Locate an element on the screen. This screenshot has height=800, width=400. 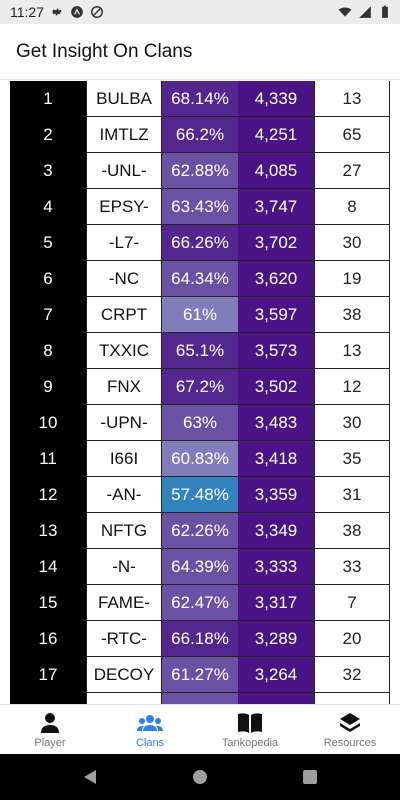
rating-cell is located at coordinates (276, 698).